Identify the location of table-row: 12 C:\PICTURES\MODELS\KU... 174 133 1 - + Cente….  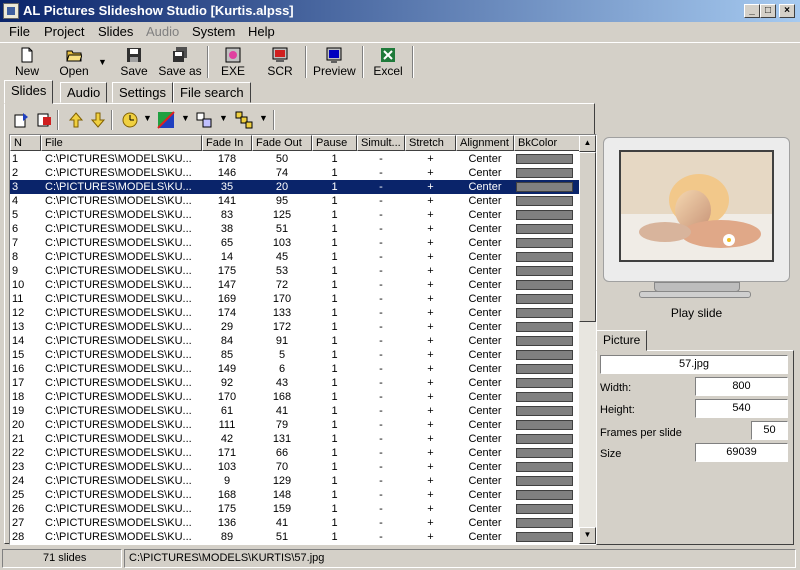
(295, 313).